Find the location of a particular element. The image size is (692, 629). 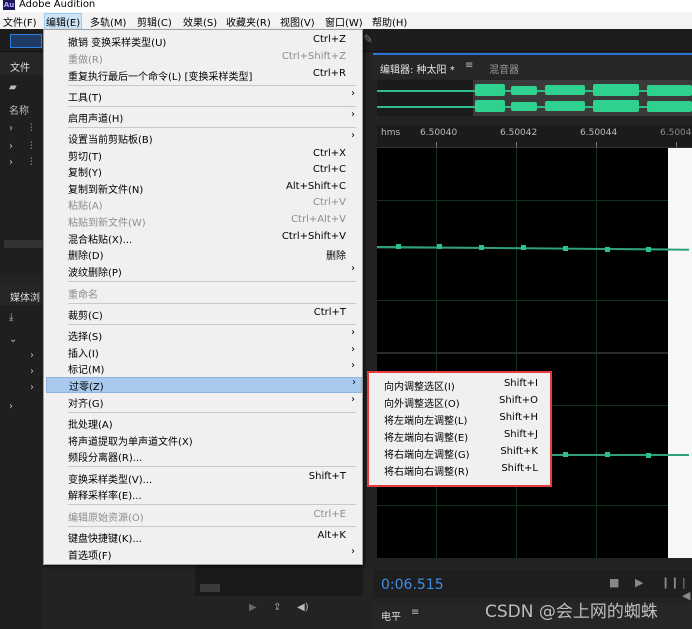

tab-files: 文件 is located at coordinates (20, 66).